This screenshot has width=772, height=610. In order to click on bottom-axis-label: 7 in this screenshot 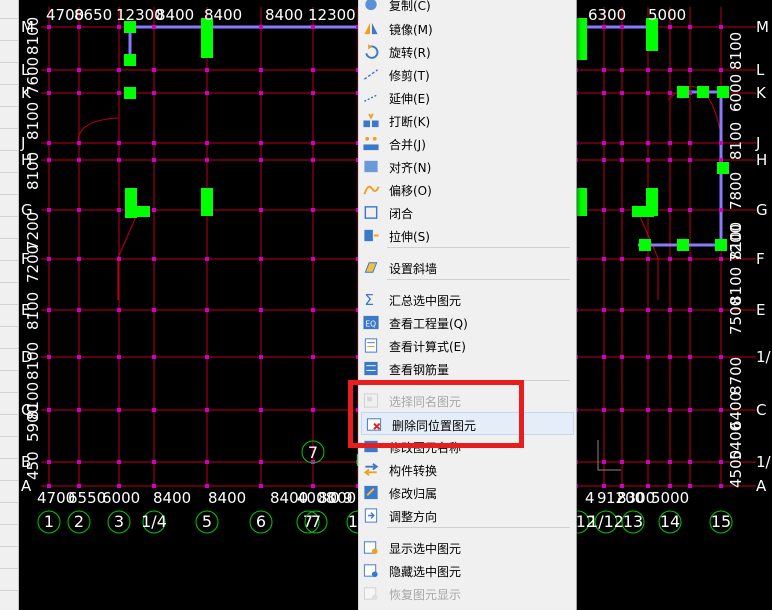, I will do `click(316, 521)`.